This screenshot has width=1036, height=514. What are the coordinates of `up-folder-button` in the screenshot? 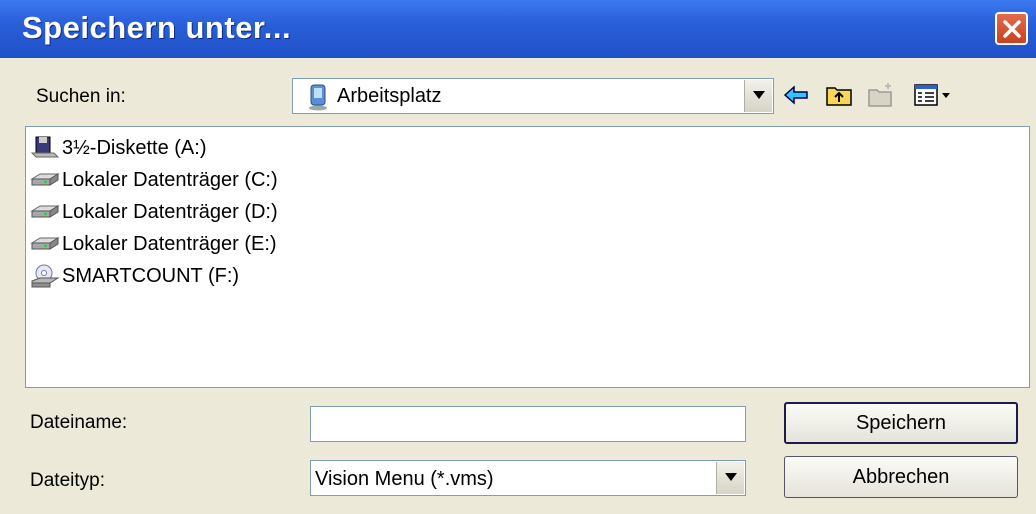 It's located at (839, 95).